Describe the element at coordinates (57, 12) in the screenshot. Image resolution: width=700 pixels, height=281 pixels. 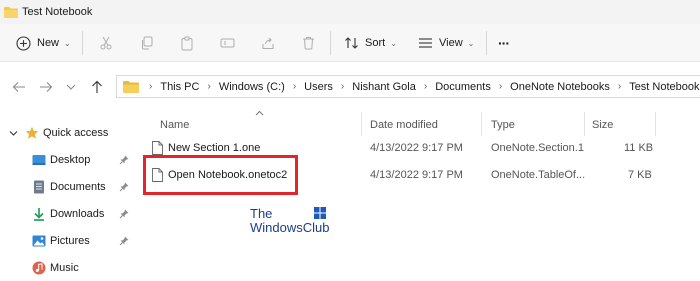
I see `window-title: Test Notebook` at that location.